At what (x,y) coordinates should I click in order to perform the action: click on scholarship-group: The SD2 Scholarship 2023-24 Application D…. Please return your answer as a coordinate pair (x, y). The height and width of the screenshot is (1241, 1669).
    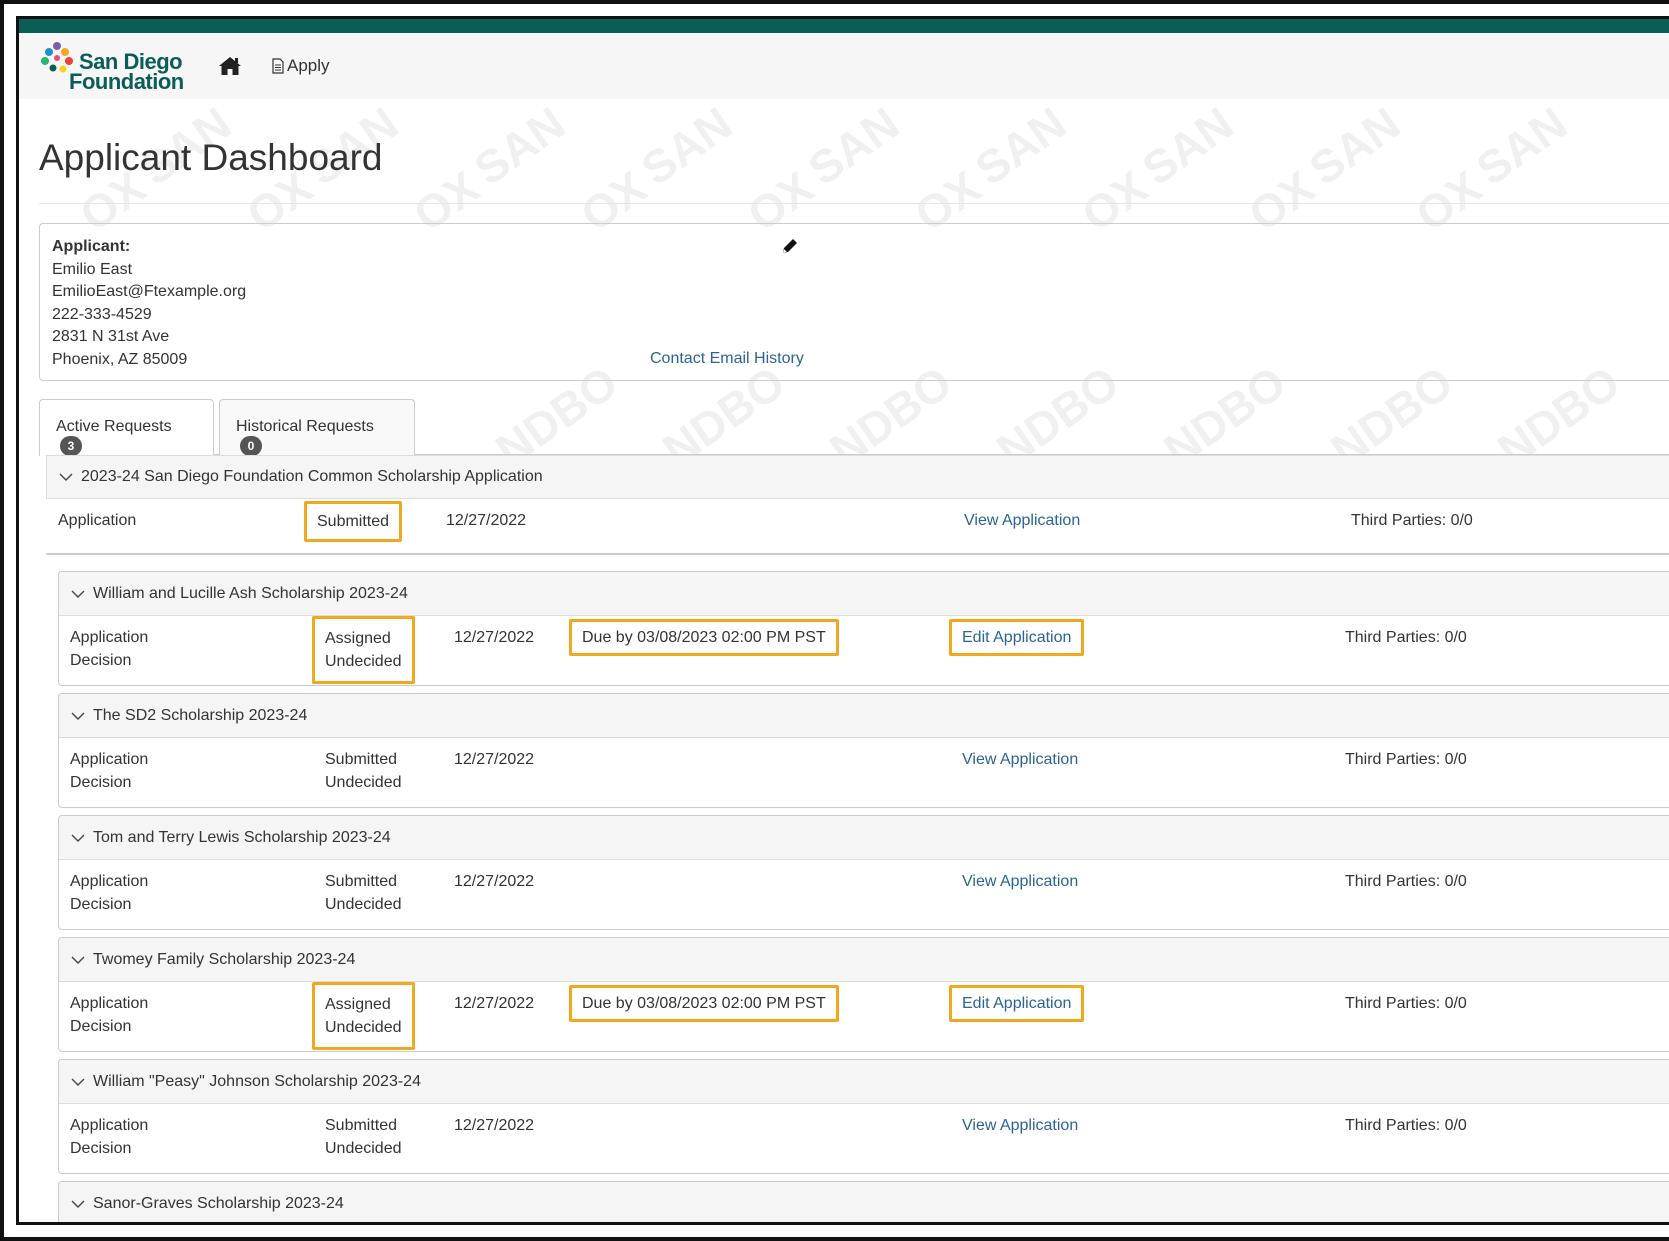
    Looking at the image, I should click on (863, 750).